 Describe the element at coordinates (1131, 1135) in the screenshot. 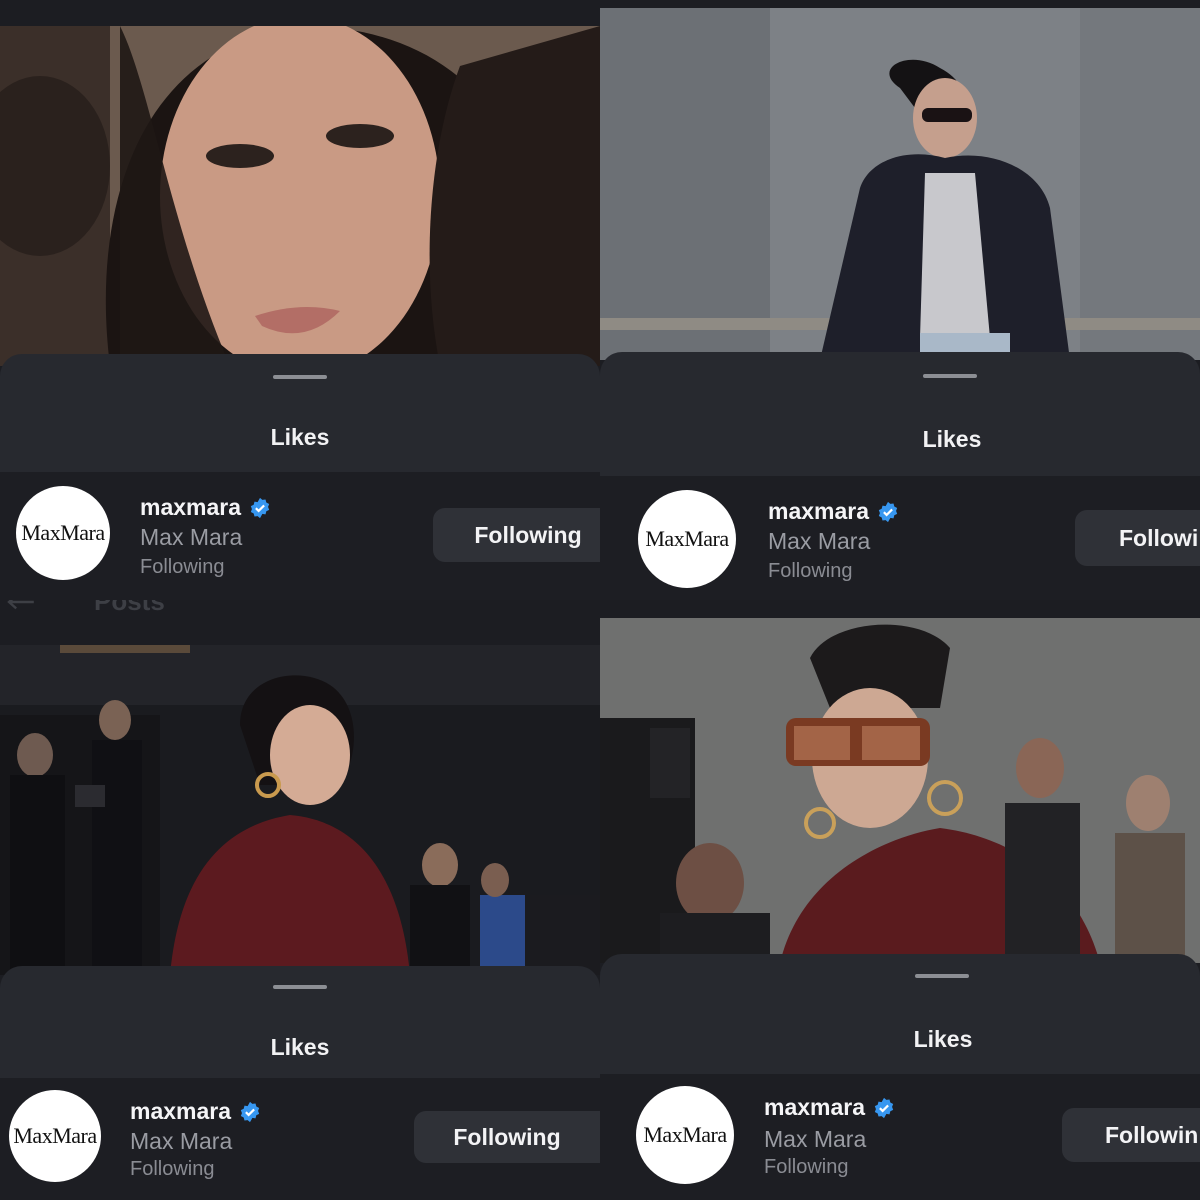

I see `following-button: Followin` at that location.